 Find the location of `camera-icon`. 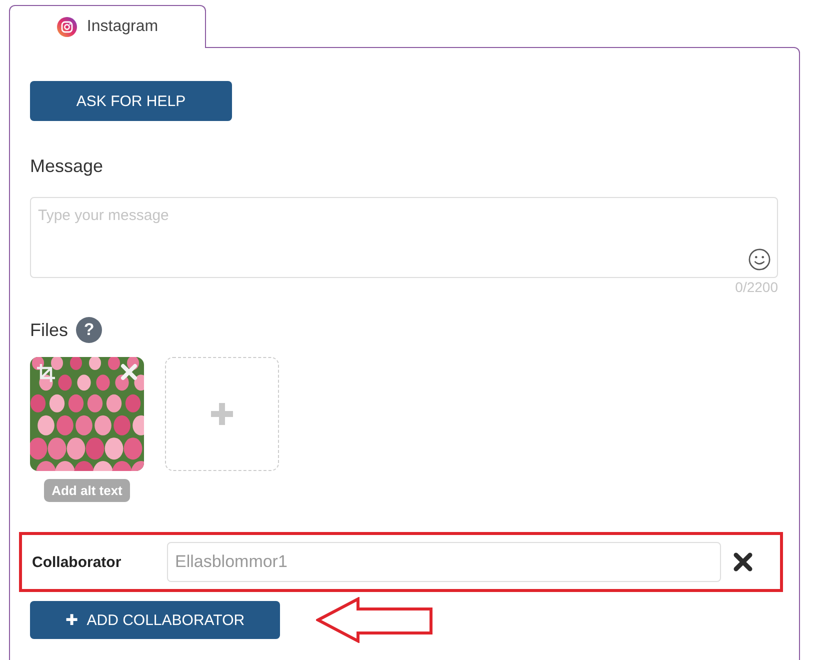

camera-icon is located at coordinates (66, 27).